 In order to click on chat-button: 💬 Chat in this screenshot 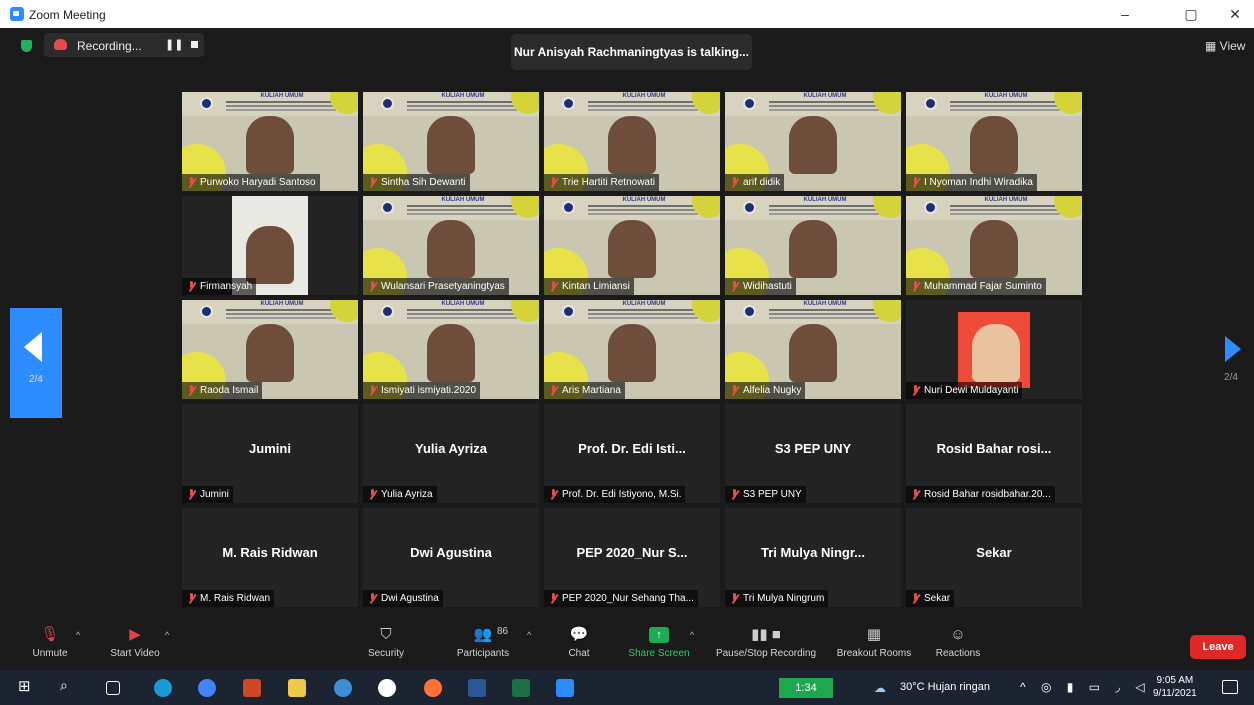, I will do `click(579, 644)`.